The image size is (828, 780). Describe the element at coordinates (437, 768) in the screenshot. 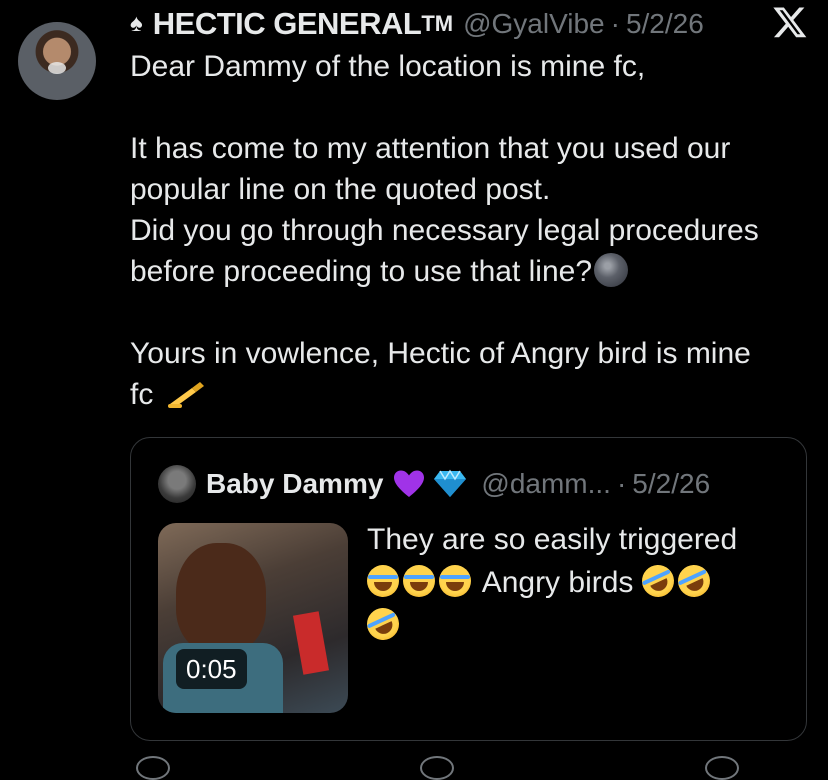

I see `like-icon` at that location.